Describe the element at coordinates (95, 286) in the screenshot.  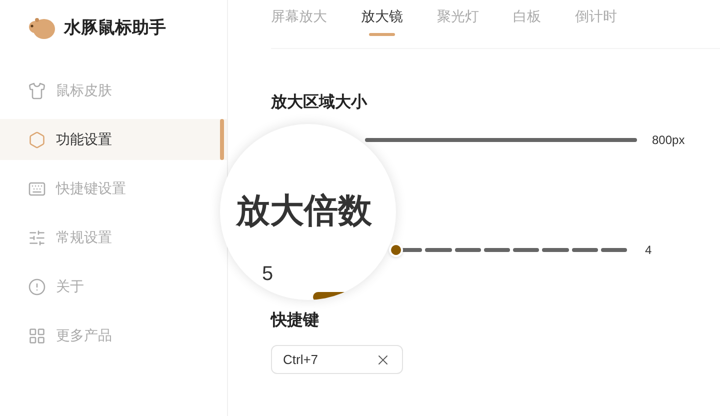
I see `sidebar-item: 关于` at that location.